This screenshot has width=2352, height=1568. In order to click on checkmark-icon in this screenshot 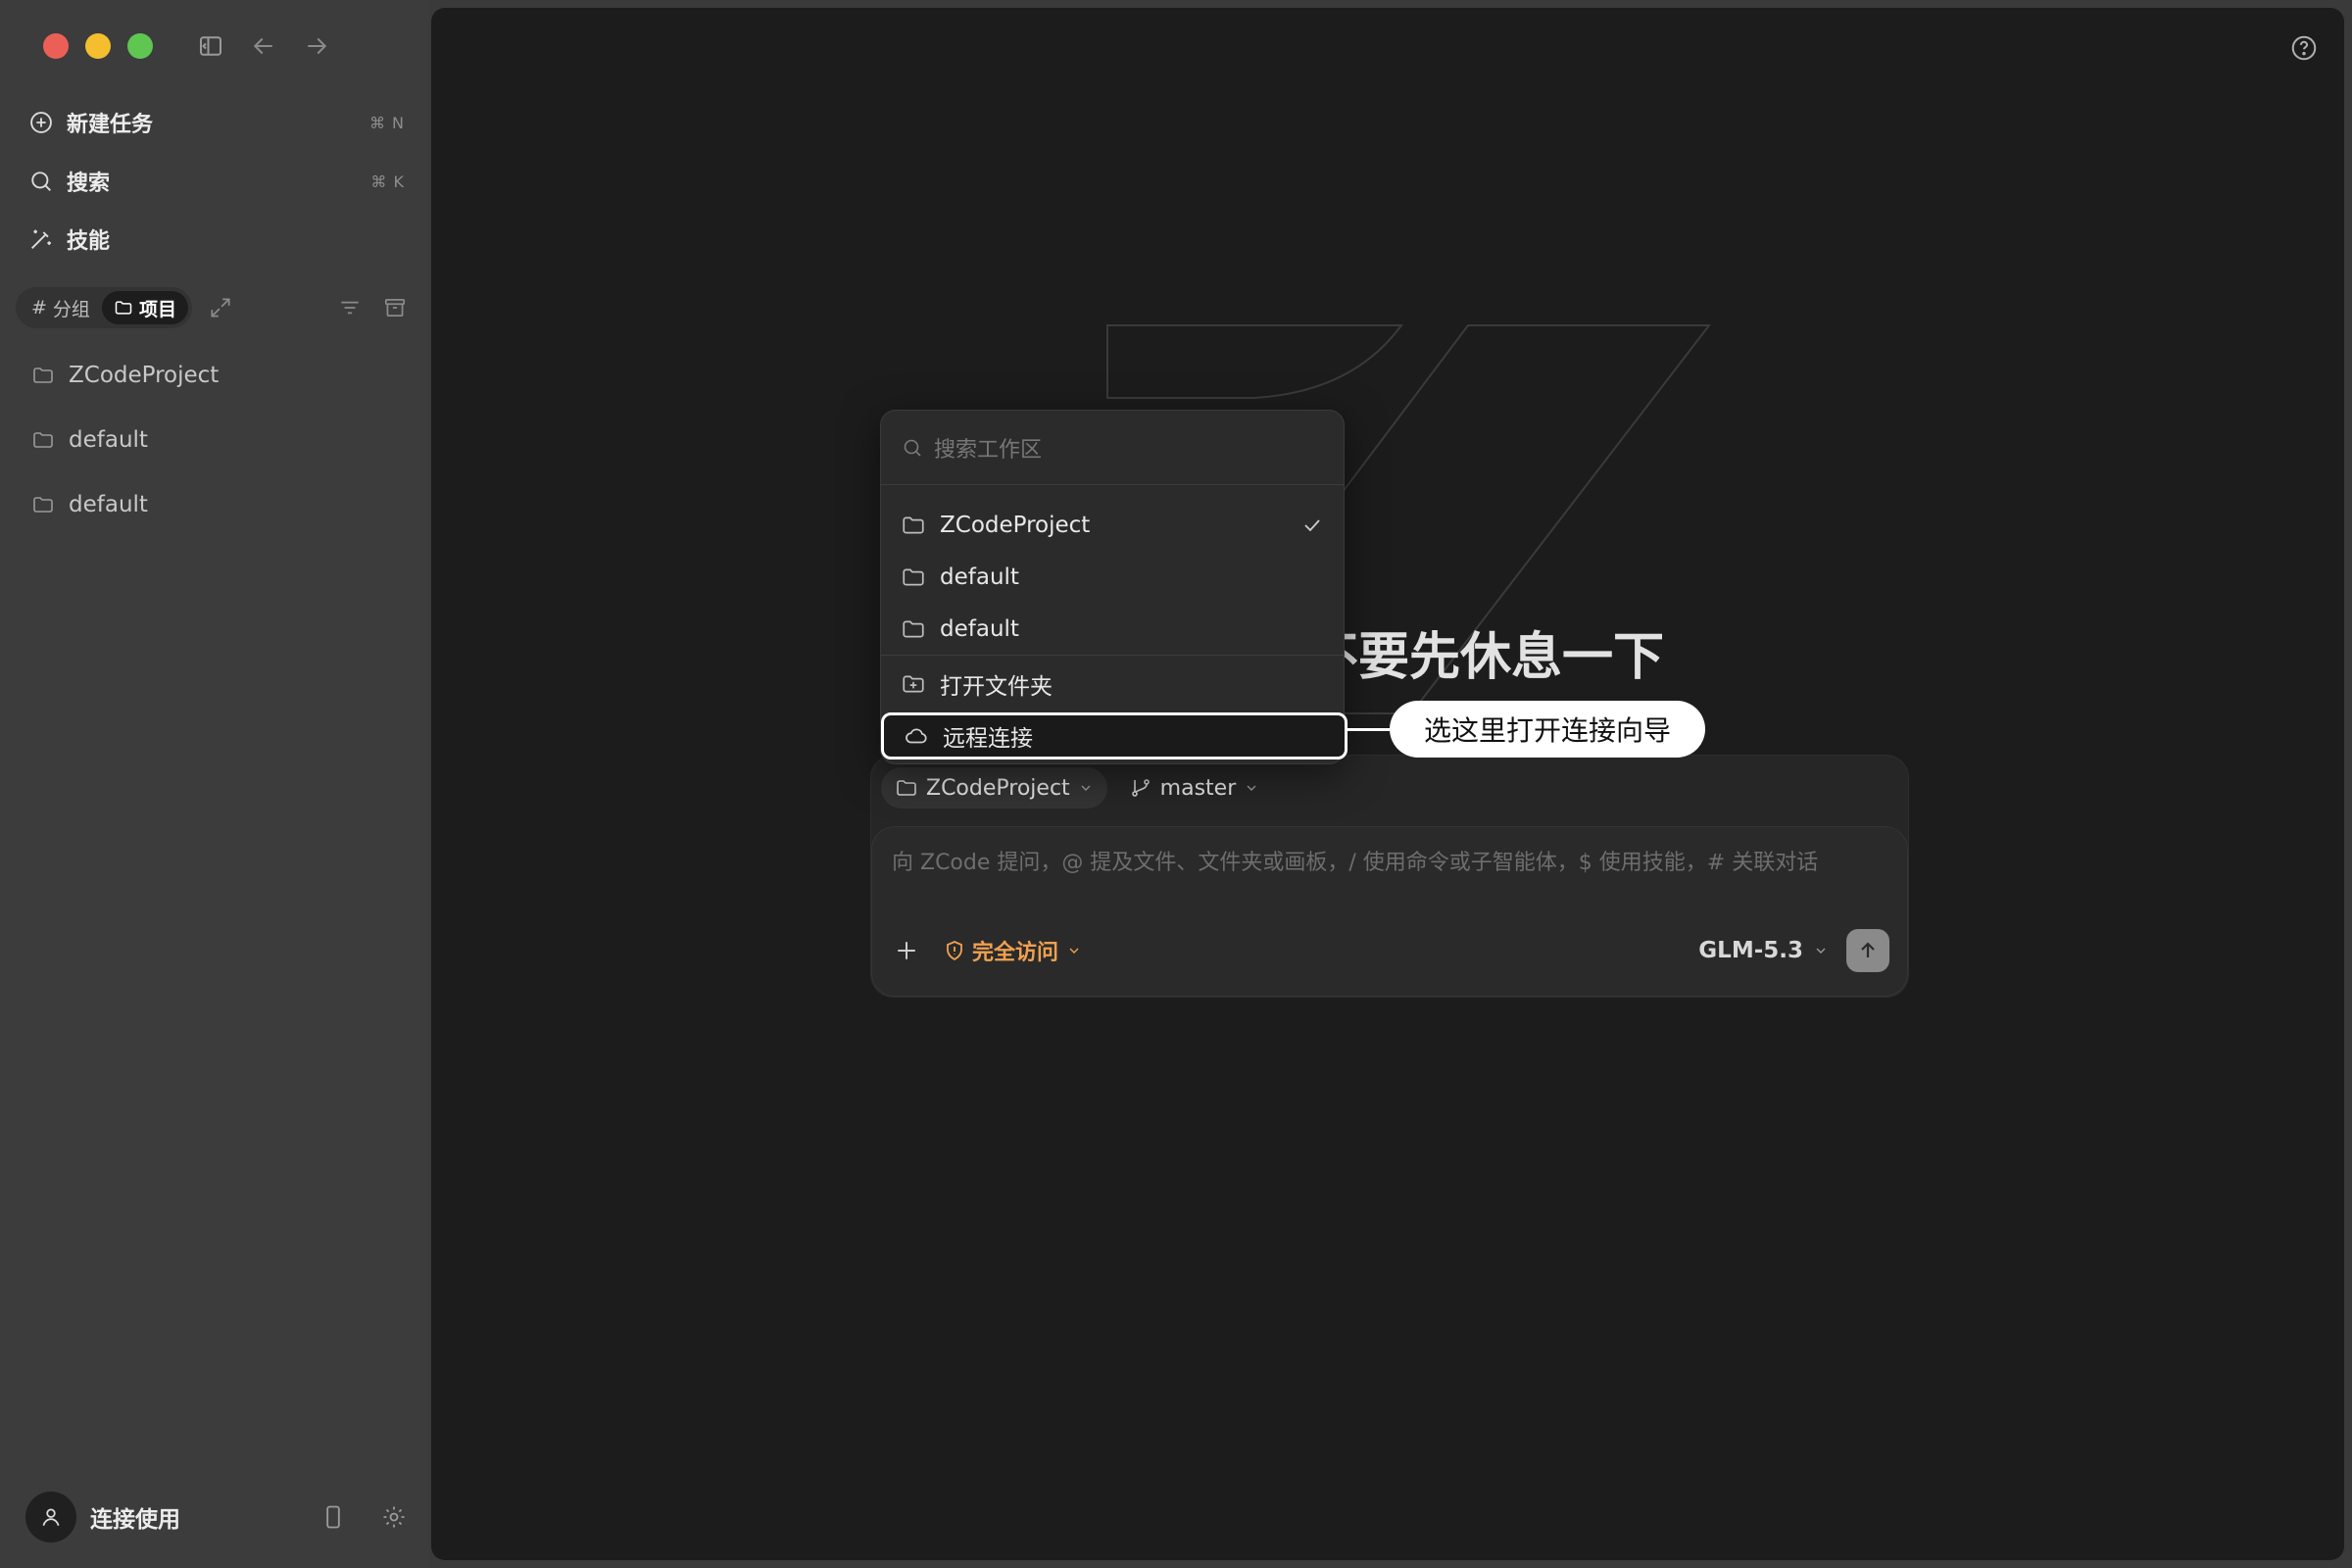, I will do `click(1312, 525)`.